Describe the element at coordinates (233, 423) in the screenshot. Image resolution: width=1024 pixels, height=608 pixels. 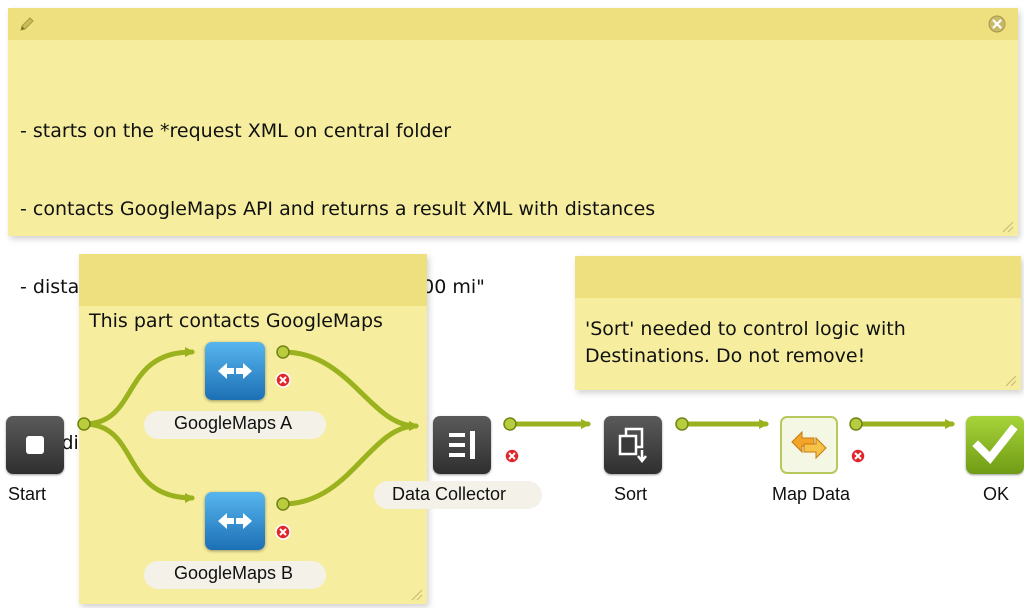
I see `node-googlemaps-a-label: GoogleMaps A` at that location.